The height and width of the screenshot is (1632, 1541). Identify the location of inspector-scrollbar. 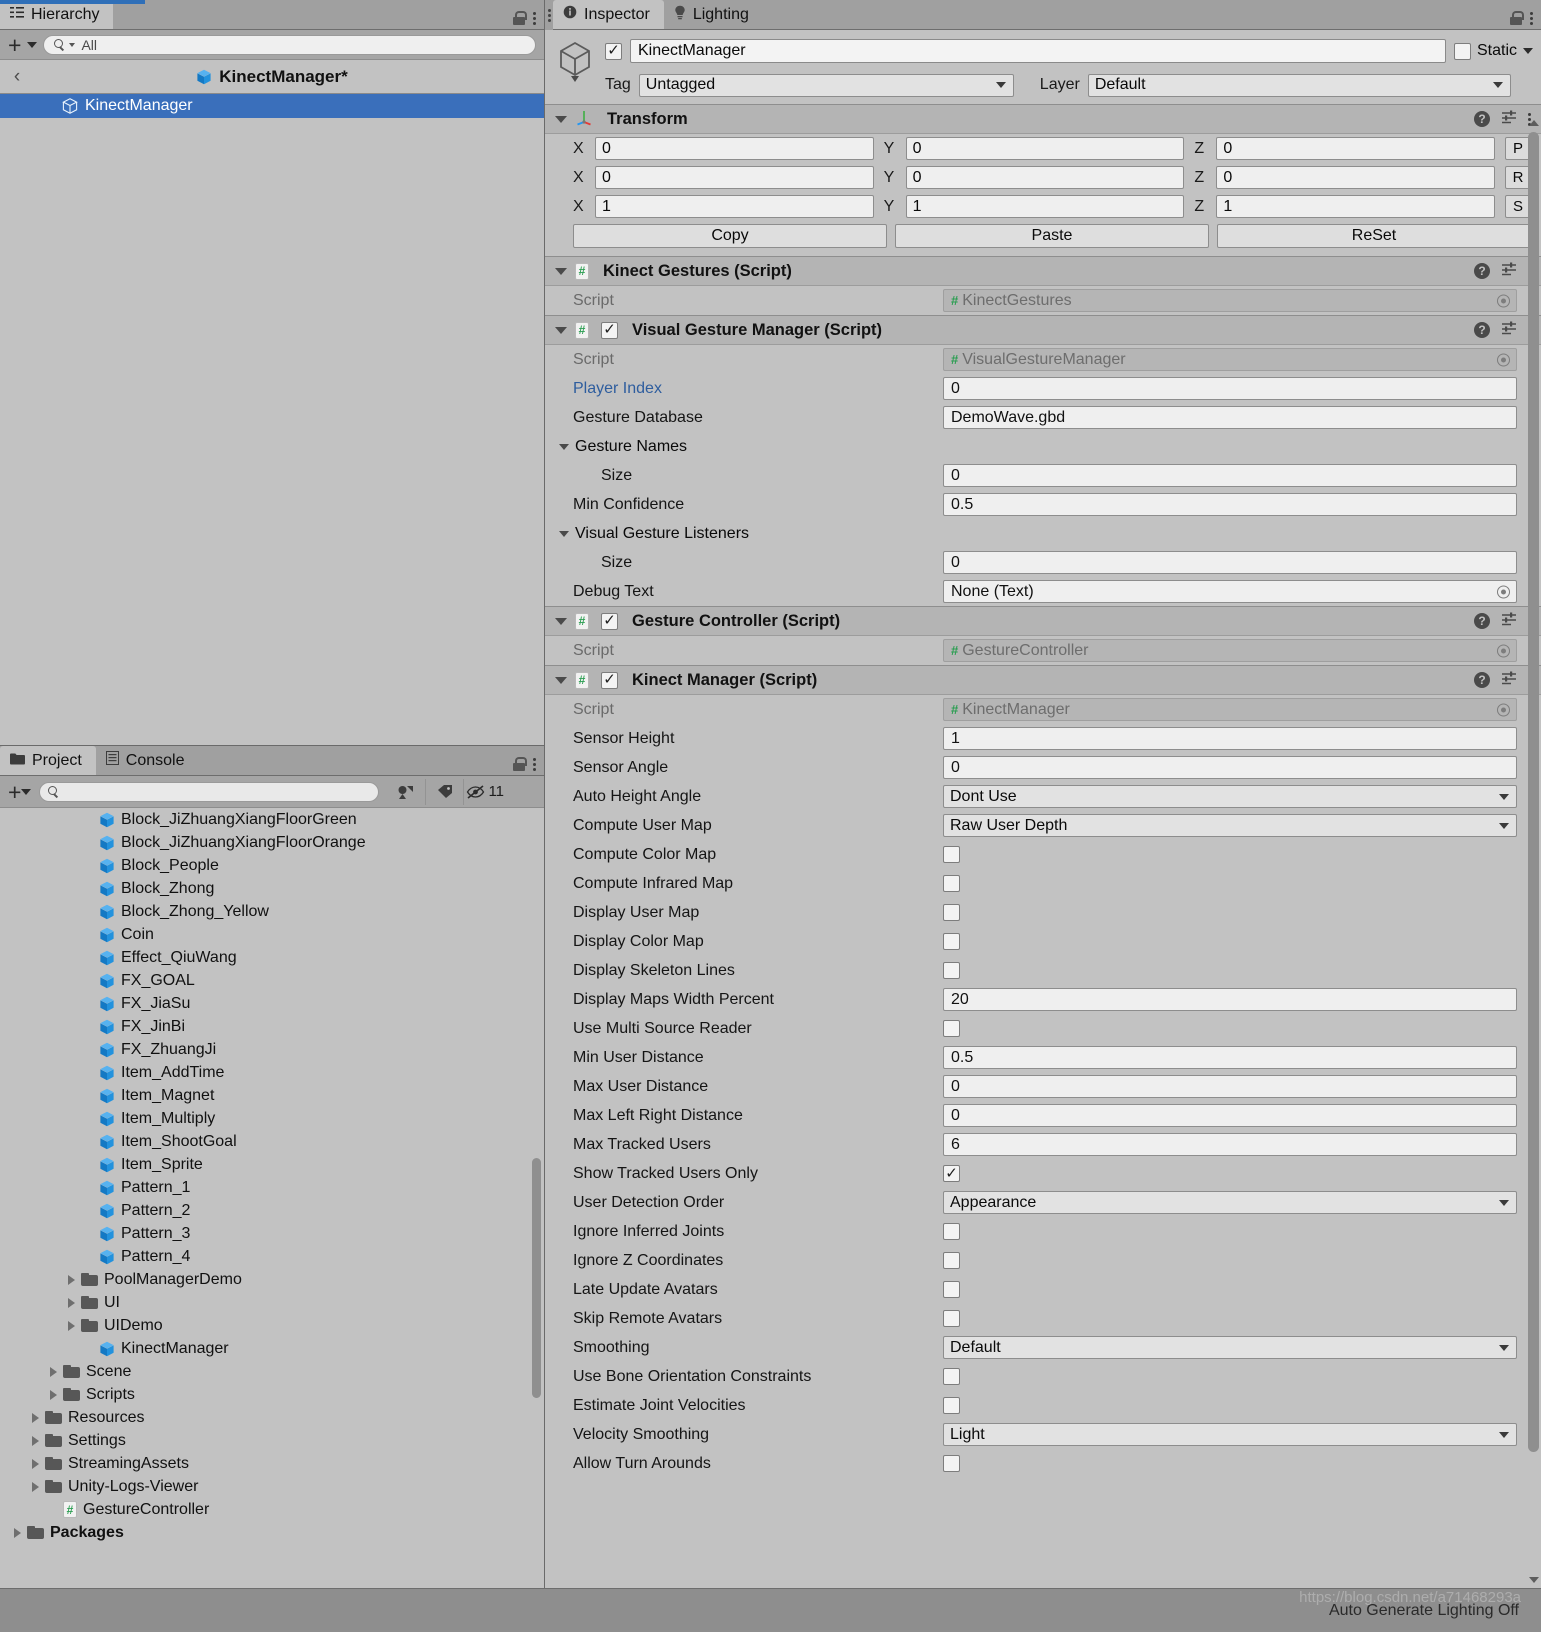
(1533, 792).